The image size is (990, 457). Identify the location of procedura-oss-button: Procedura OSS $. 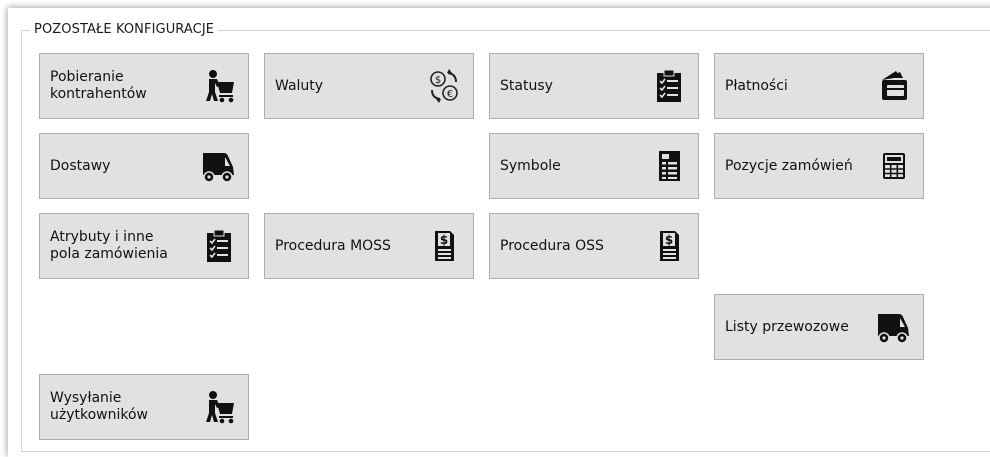
(594, 246).